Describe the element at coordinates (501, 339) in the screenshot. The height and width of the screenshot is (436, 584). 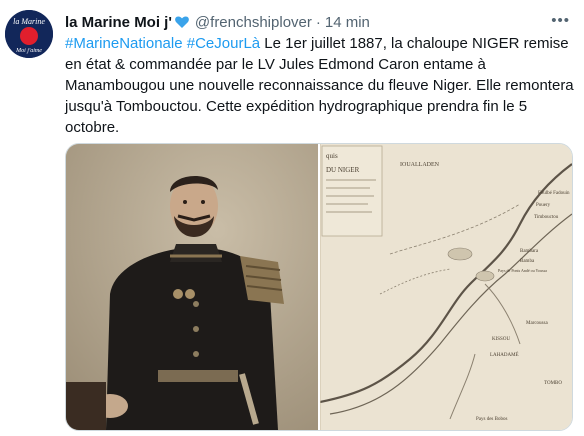
I see `map-label-kissou: KISSOU` at that location.